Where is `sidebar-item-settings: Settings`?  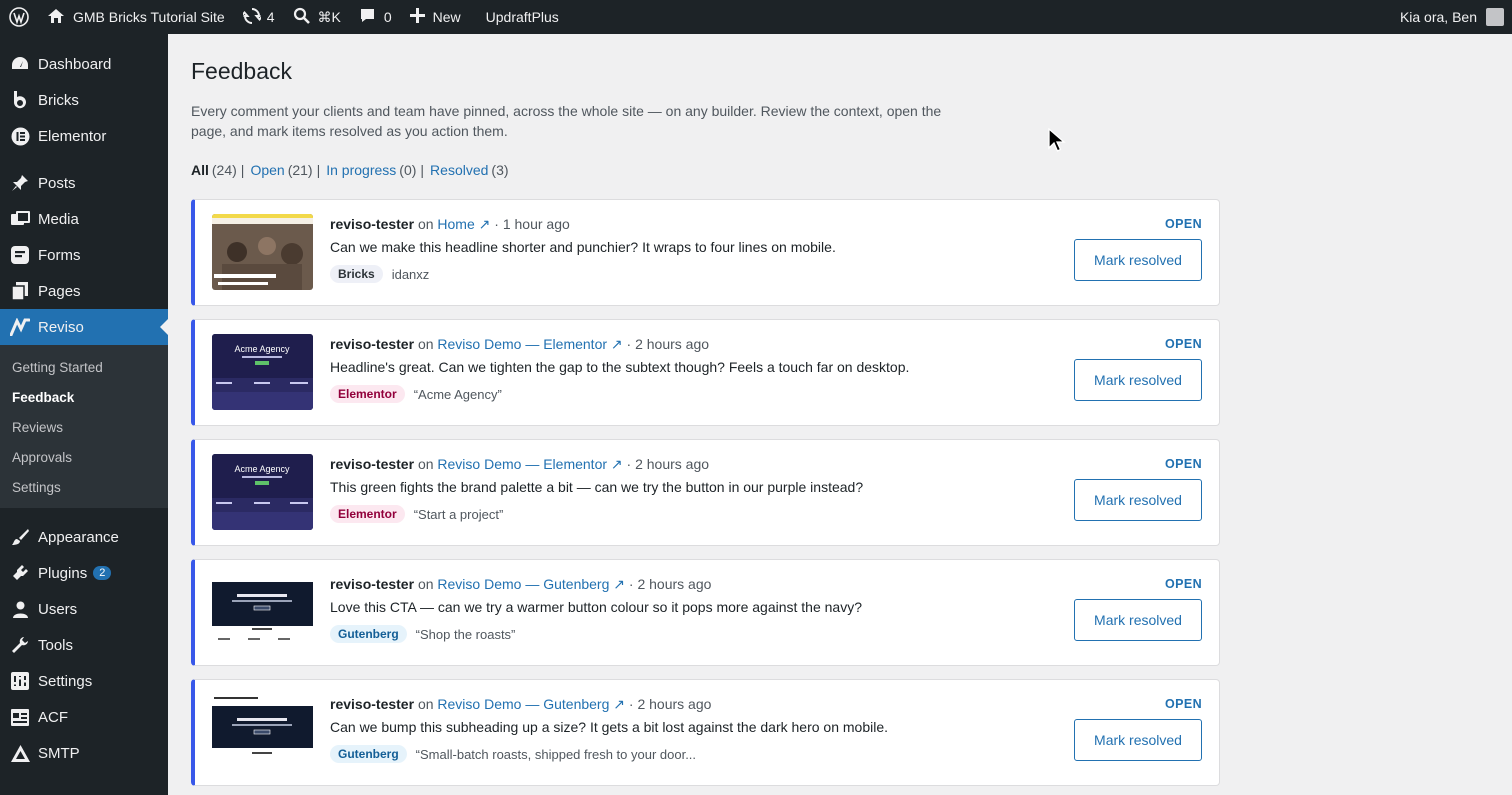
sidebar-item-settings: Settings is located at coordinates (84, 681).